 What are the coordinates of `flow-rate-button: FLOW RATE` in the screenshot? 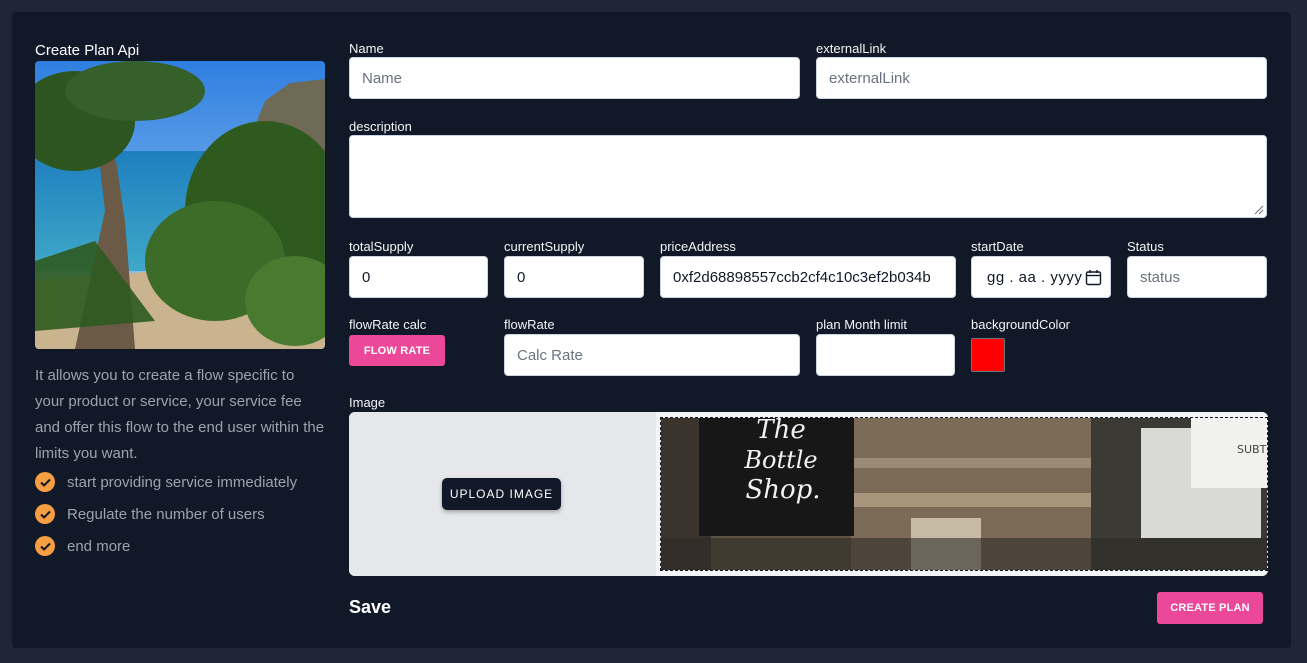 It's located at (397, 350).